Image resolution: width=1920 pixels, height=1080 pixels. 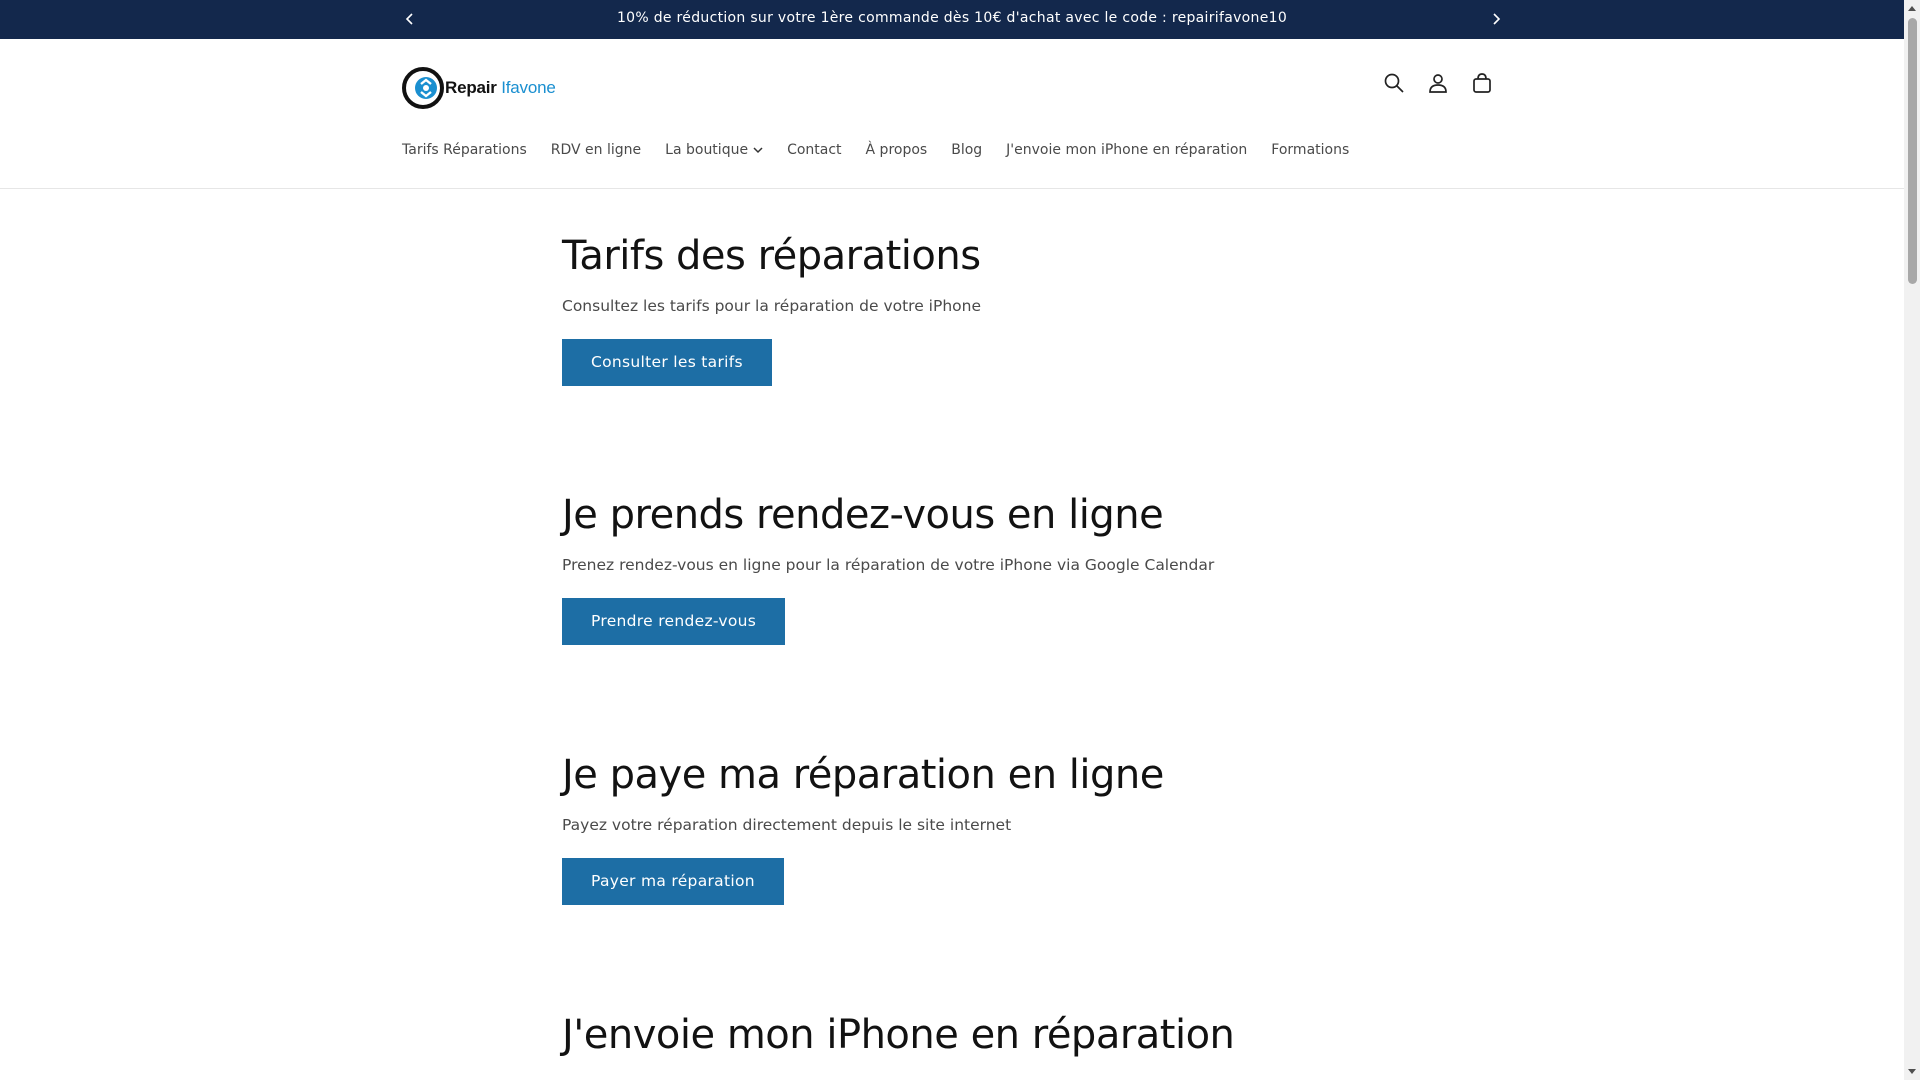 I want to click on section-envoi: J'envoie mon iPhone en réparation, so click(x=1012, y=1035).